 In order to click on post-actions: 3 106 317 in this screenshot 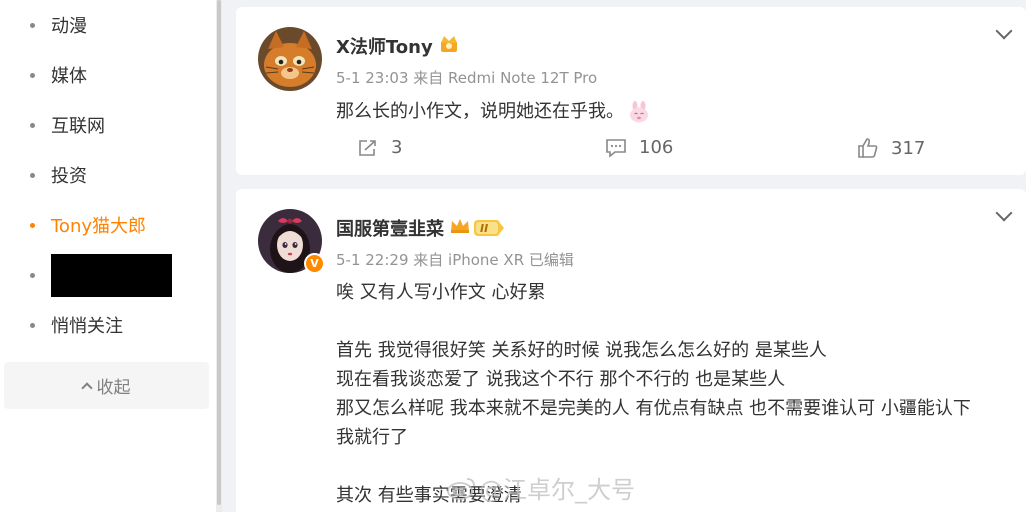, I will do `click(631, 152)`.